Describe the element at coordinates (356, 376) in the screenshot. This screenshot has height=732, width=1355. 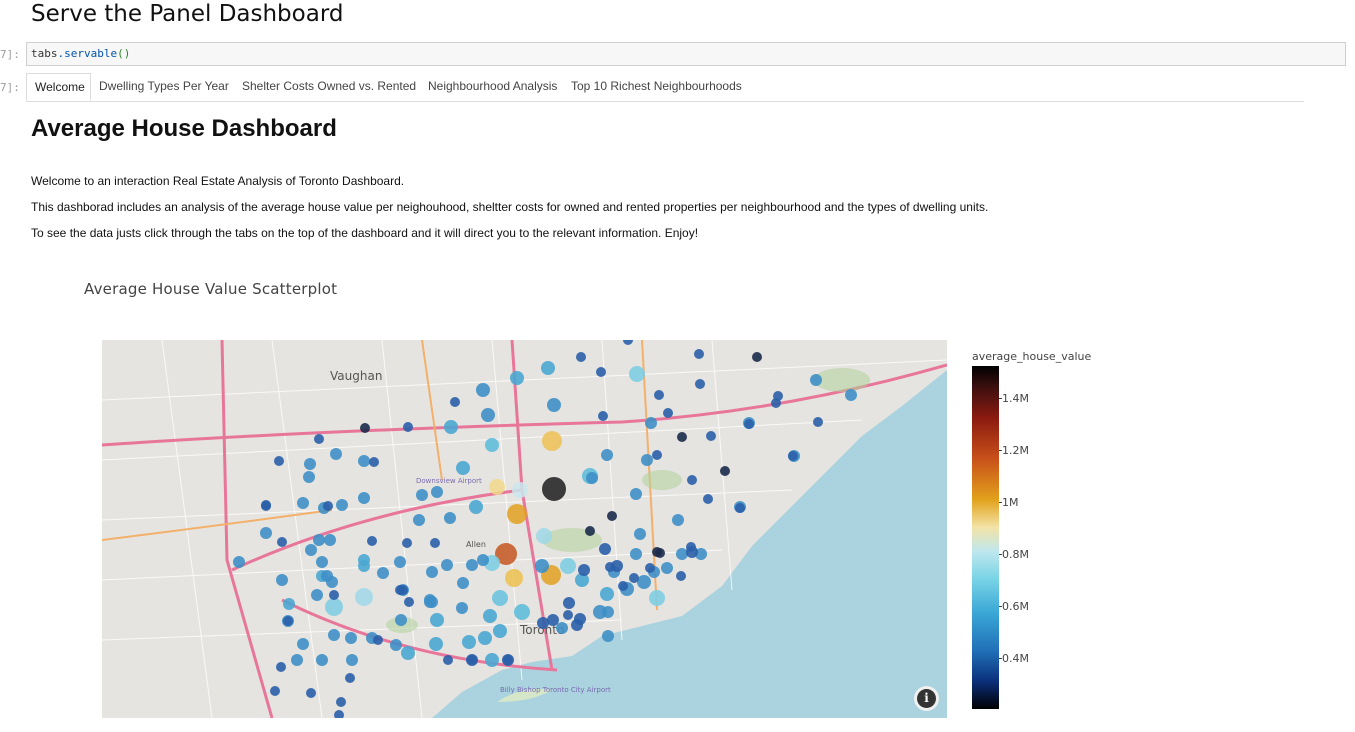
I see `map-label-vaughan: Vaughan` at that location.